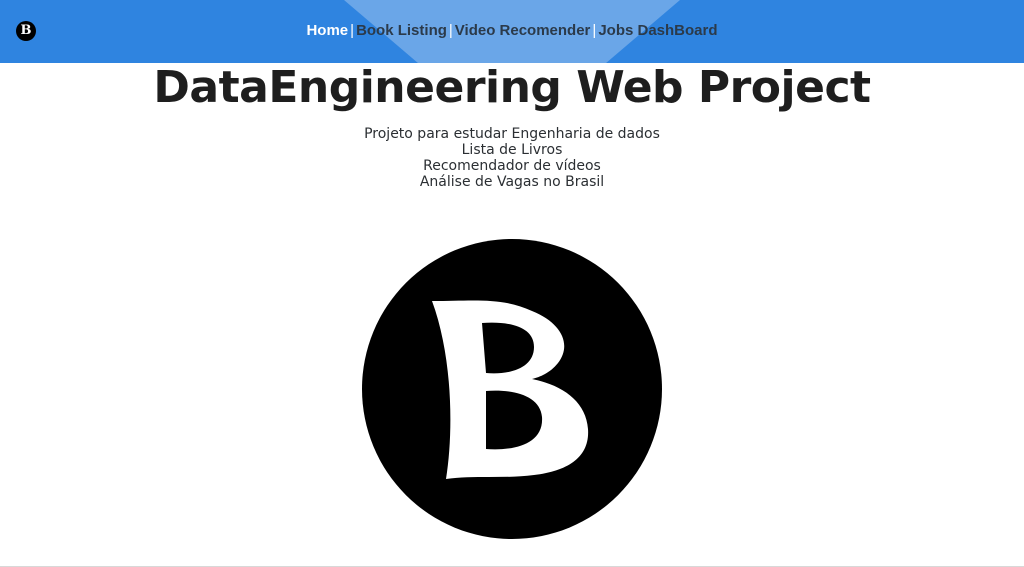  What do you see at coordinates (512, 150) in the screenshot?
I see `description-line: Lista de Livros` at bounding box center [512, 150].